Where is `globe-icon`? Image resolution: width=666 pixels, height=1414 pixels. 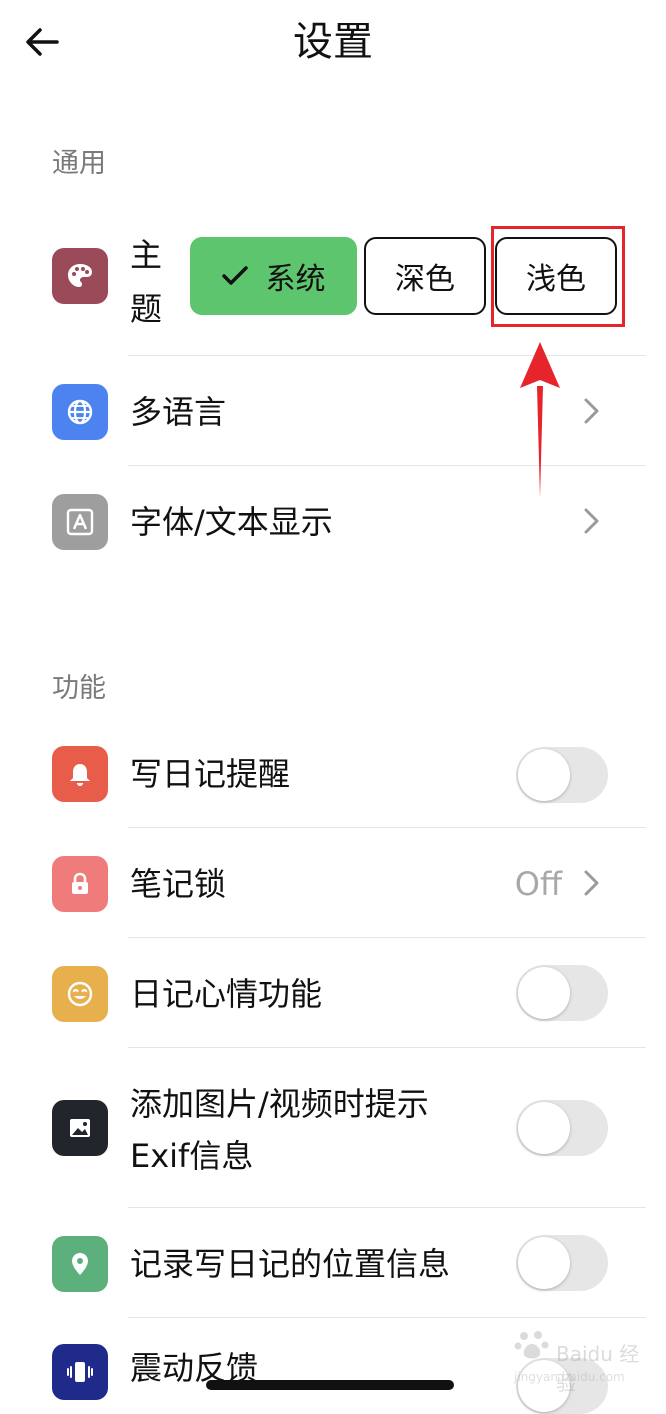
globe-icon is located at coordinates (80, 412).